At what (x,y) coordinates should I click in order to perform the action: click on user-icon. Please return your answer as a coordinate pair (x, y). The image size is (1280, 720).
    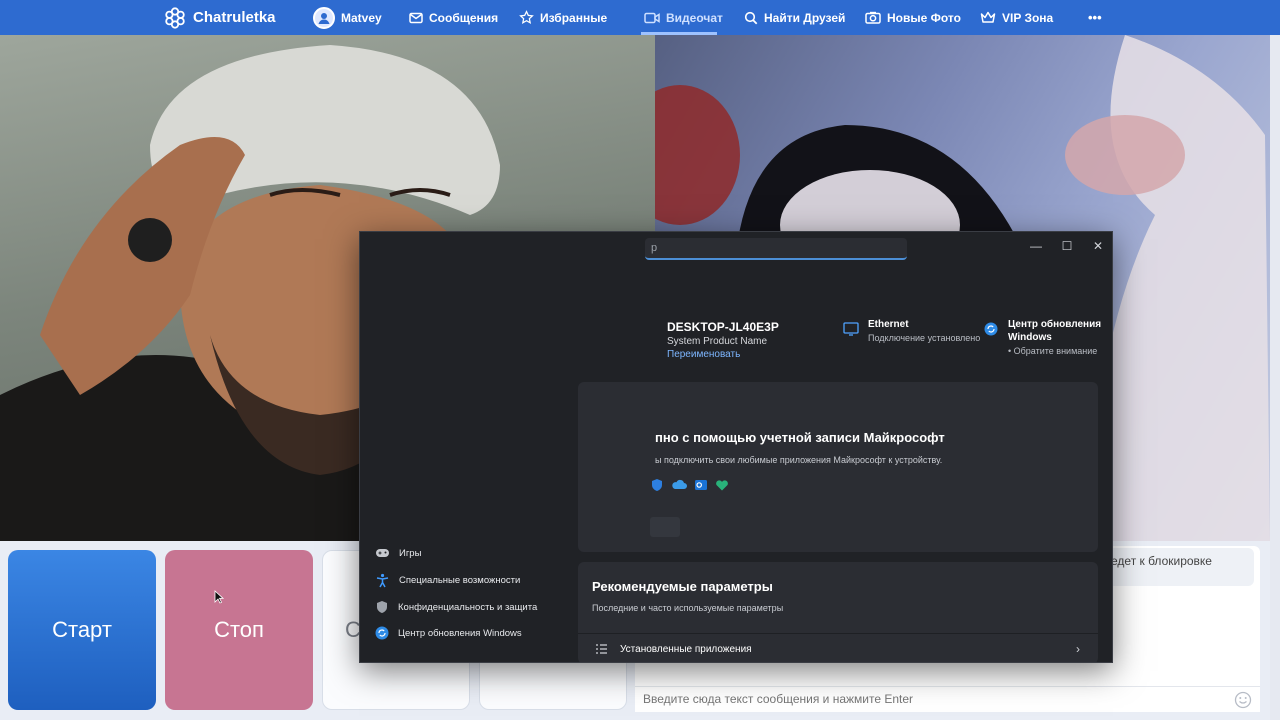
    Looking at the image, I should click on (324, 18).